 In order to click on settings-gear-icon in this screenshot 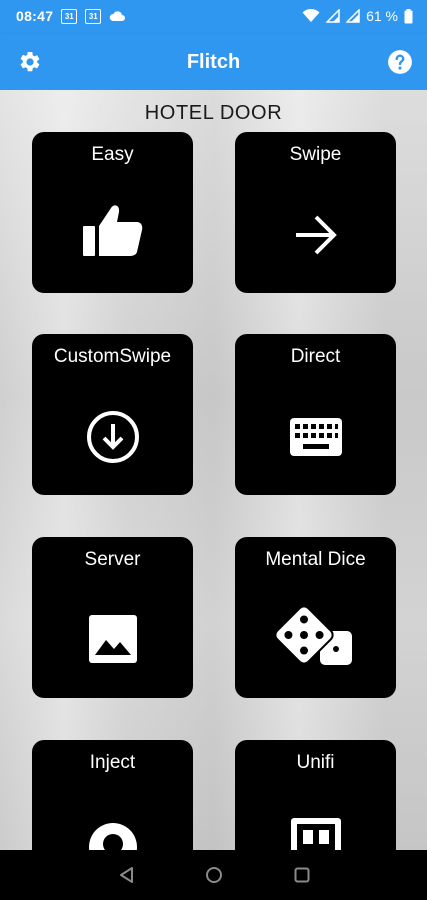, I will do `click(30, 62)`.